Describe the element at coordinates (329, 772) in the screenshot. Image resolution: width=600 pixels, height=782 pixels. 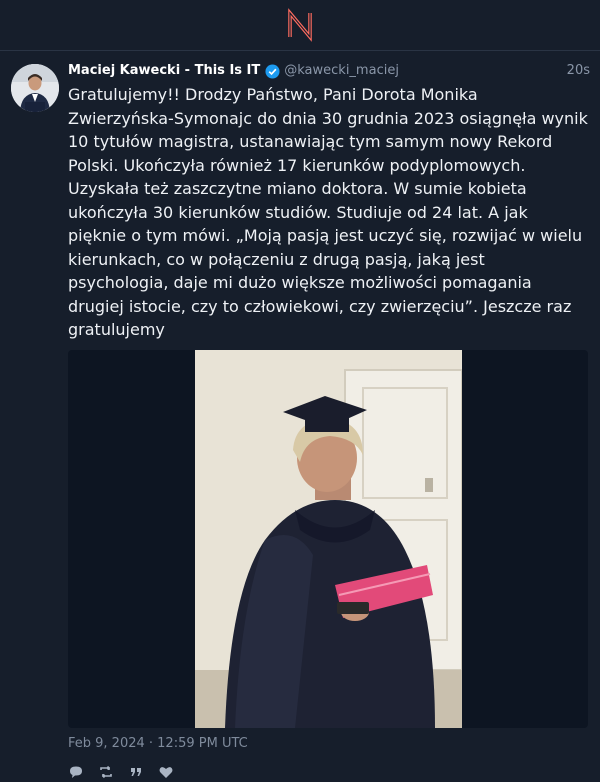
I see `tweet-actions` at that location.